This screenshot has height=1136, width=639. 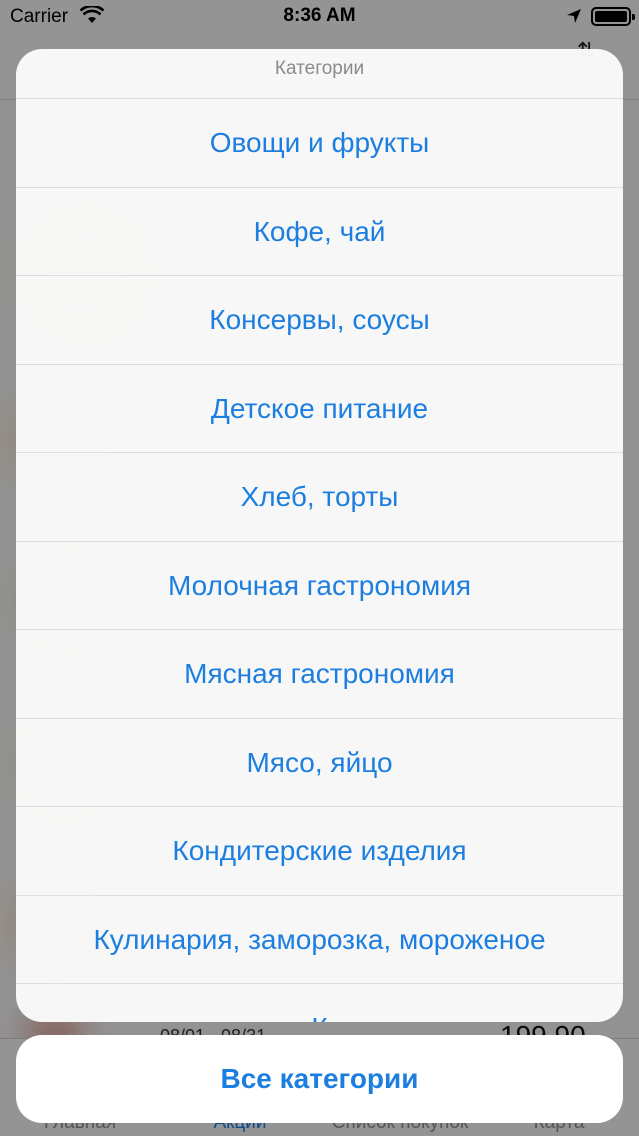 What do you see at coordinates (319, 1079) in the screenshot?
I see `all-categories-button: Все категории` at bounding box center [319, 1079].